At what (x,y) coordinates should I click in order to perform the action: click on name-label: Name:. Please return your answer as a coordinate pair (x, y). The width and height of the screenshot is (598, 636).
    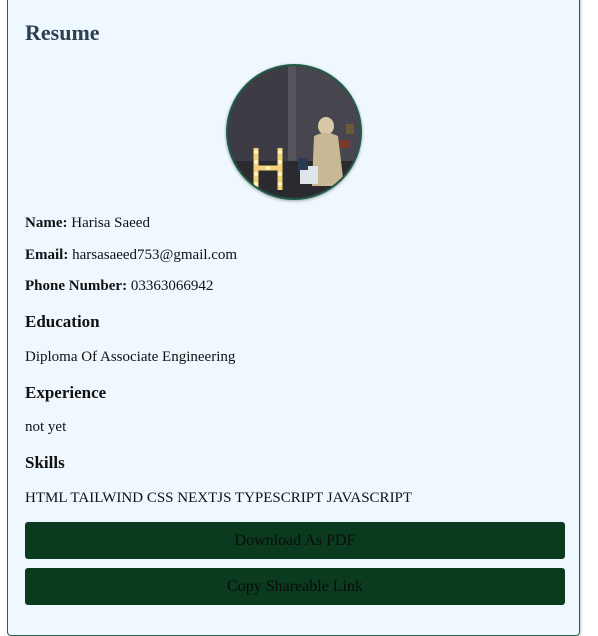
    Looking at the image, I should click on (46, 223).